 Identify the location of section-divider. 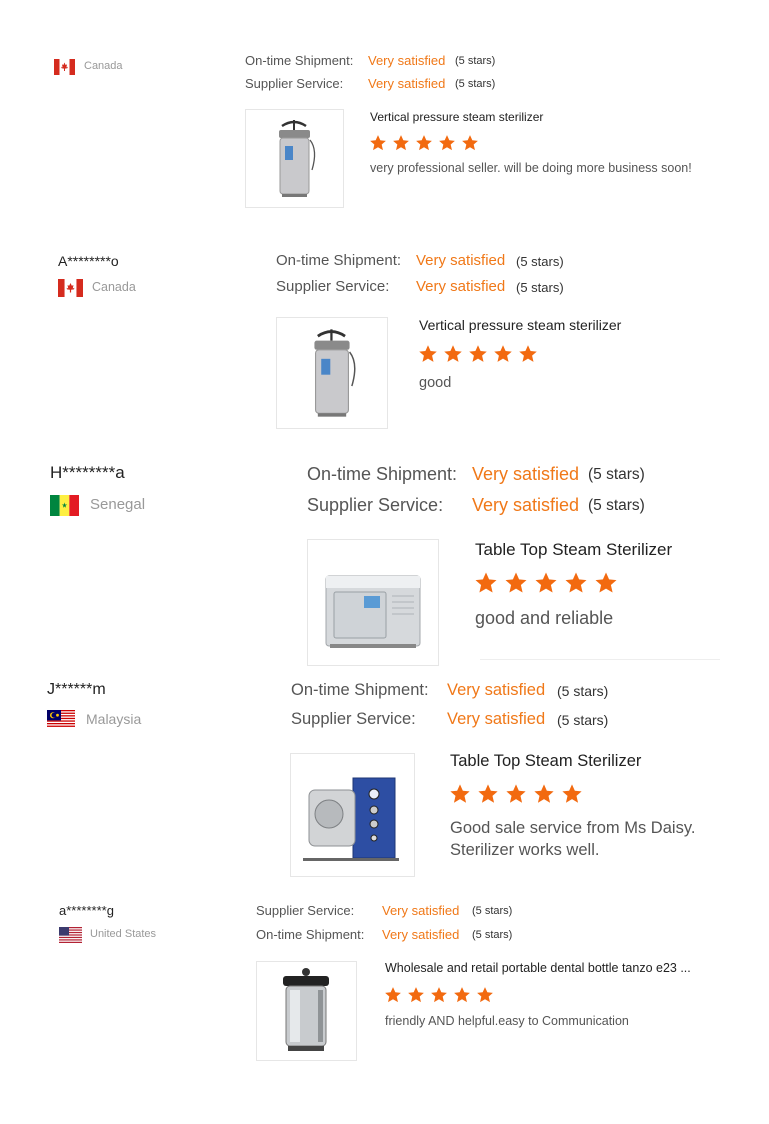
(600, 659).